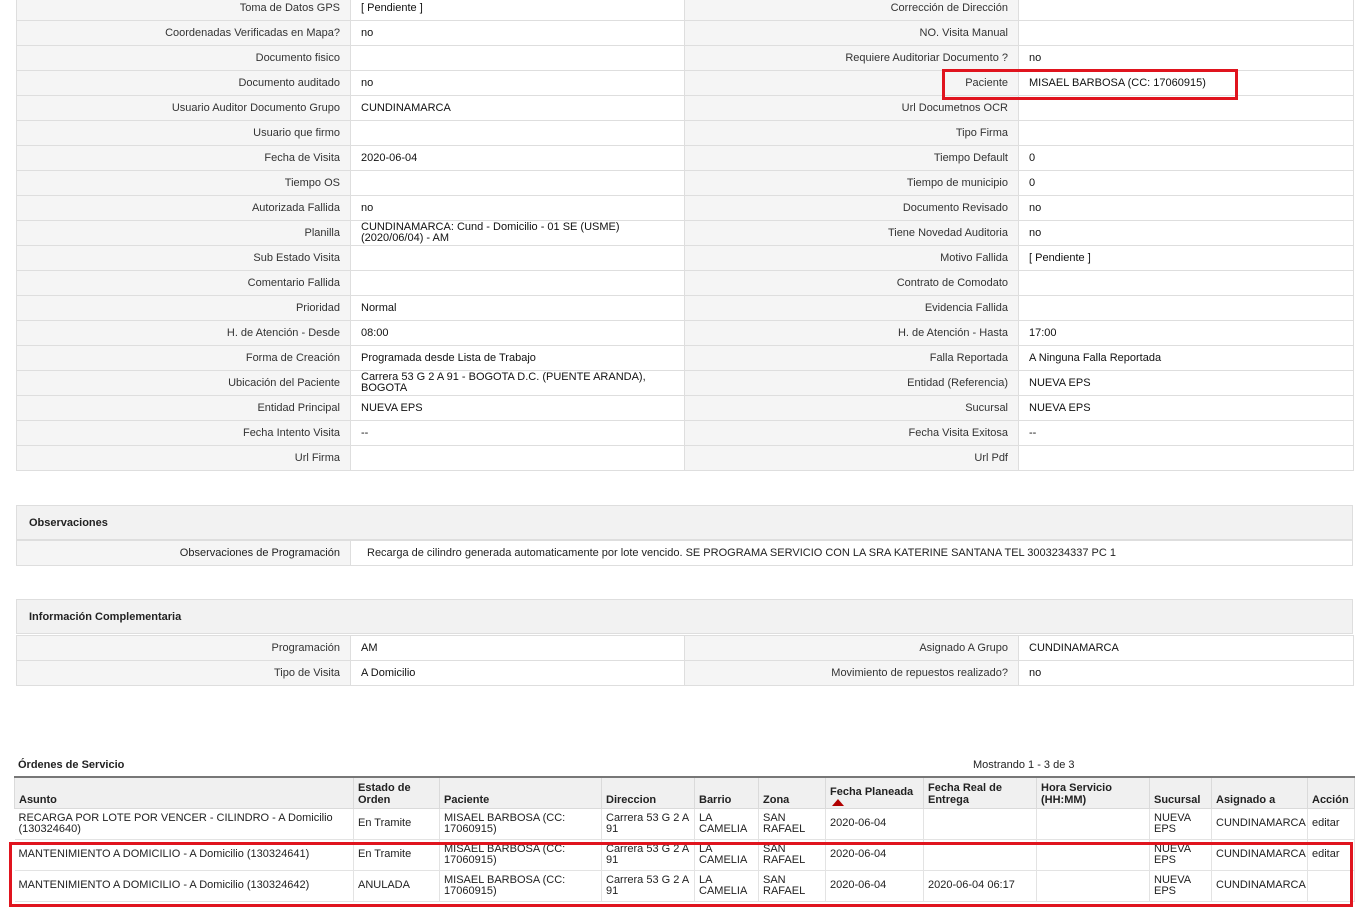 The height and width of the screenshot is (918, 1362). I want to click on field-label: Evidencia Fallida, so click(851, 308).